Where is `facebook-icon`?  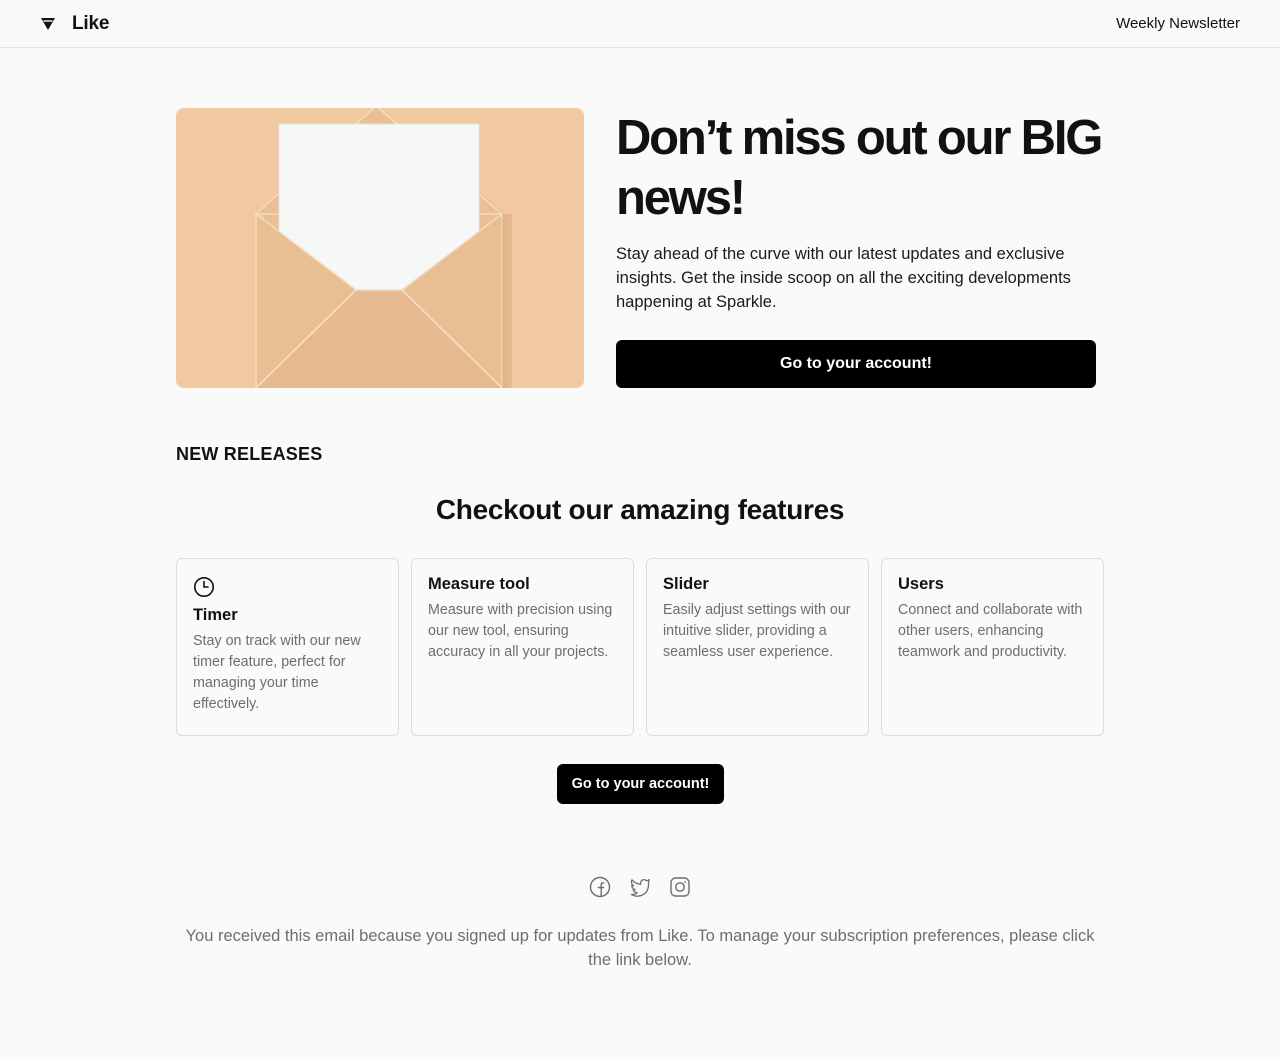 facebook-icon is located at coordinates (600, 887).